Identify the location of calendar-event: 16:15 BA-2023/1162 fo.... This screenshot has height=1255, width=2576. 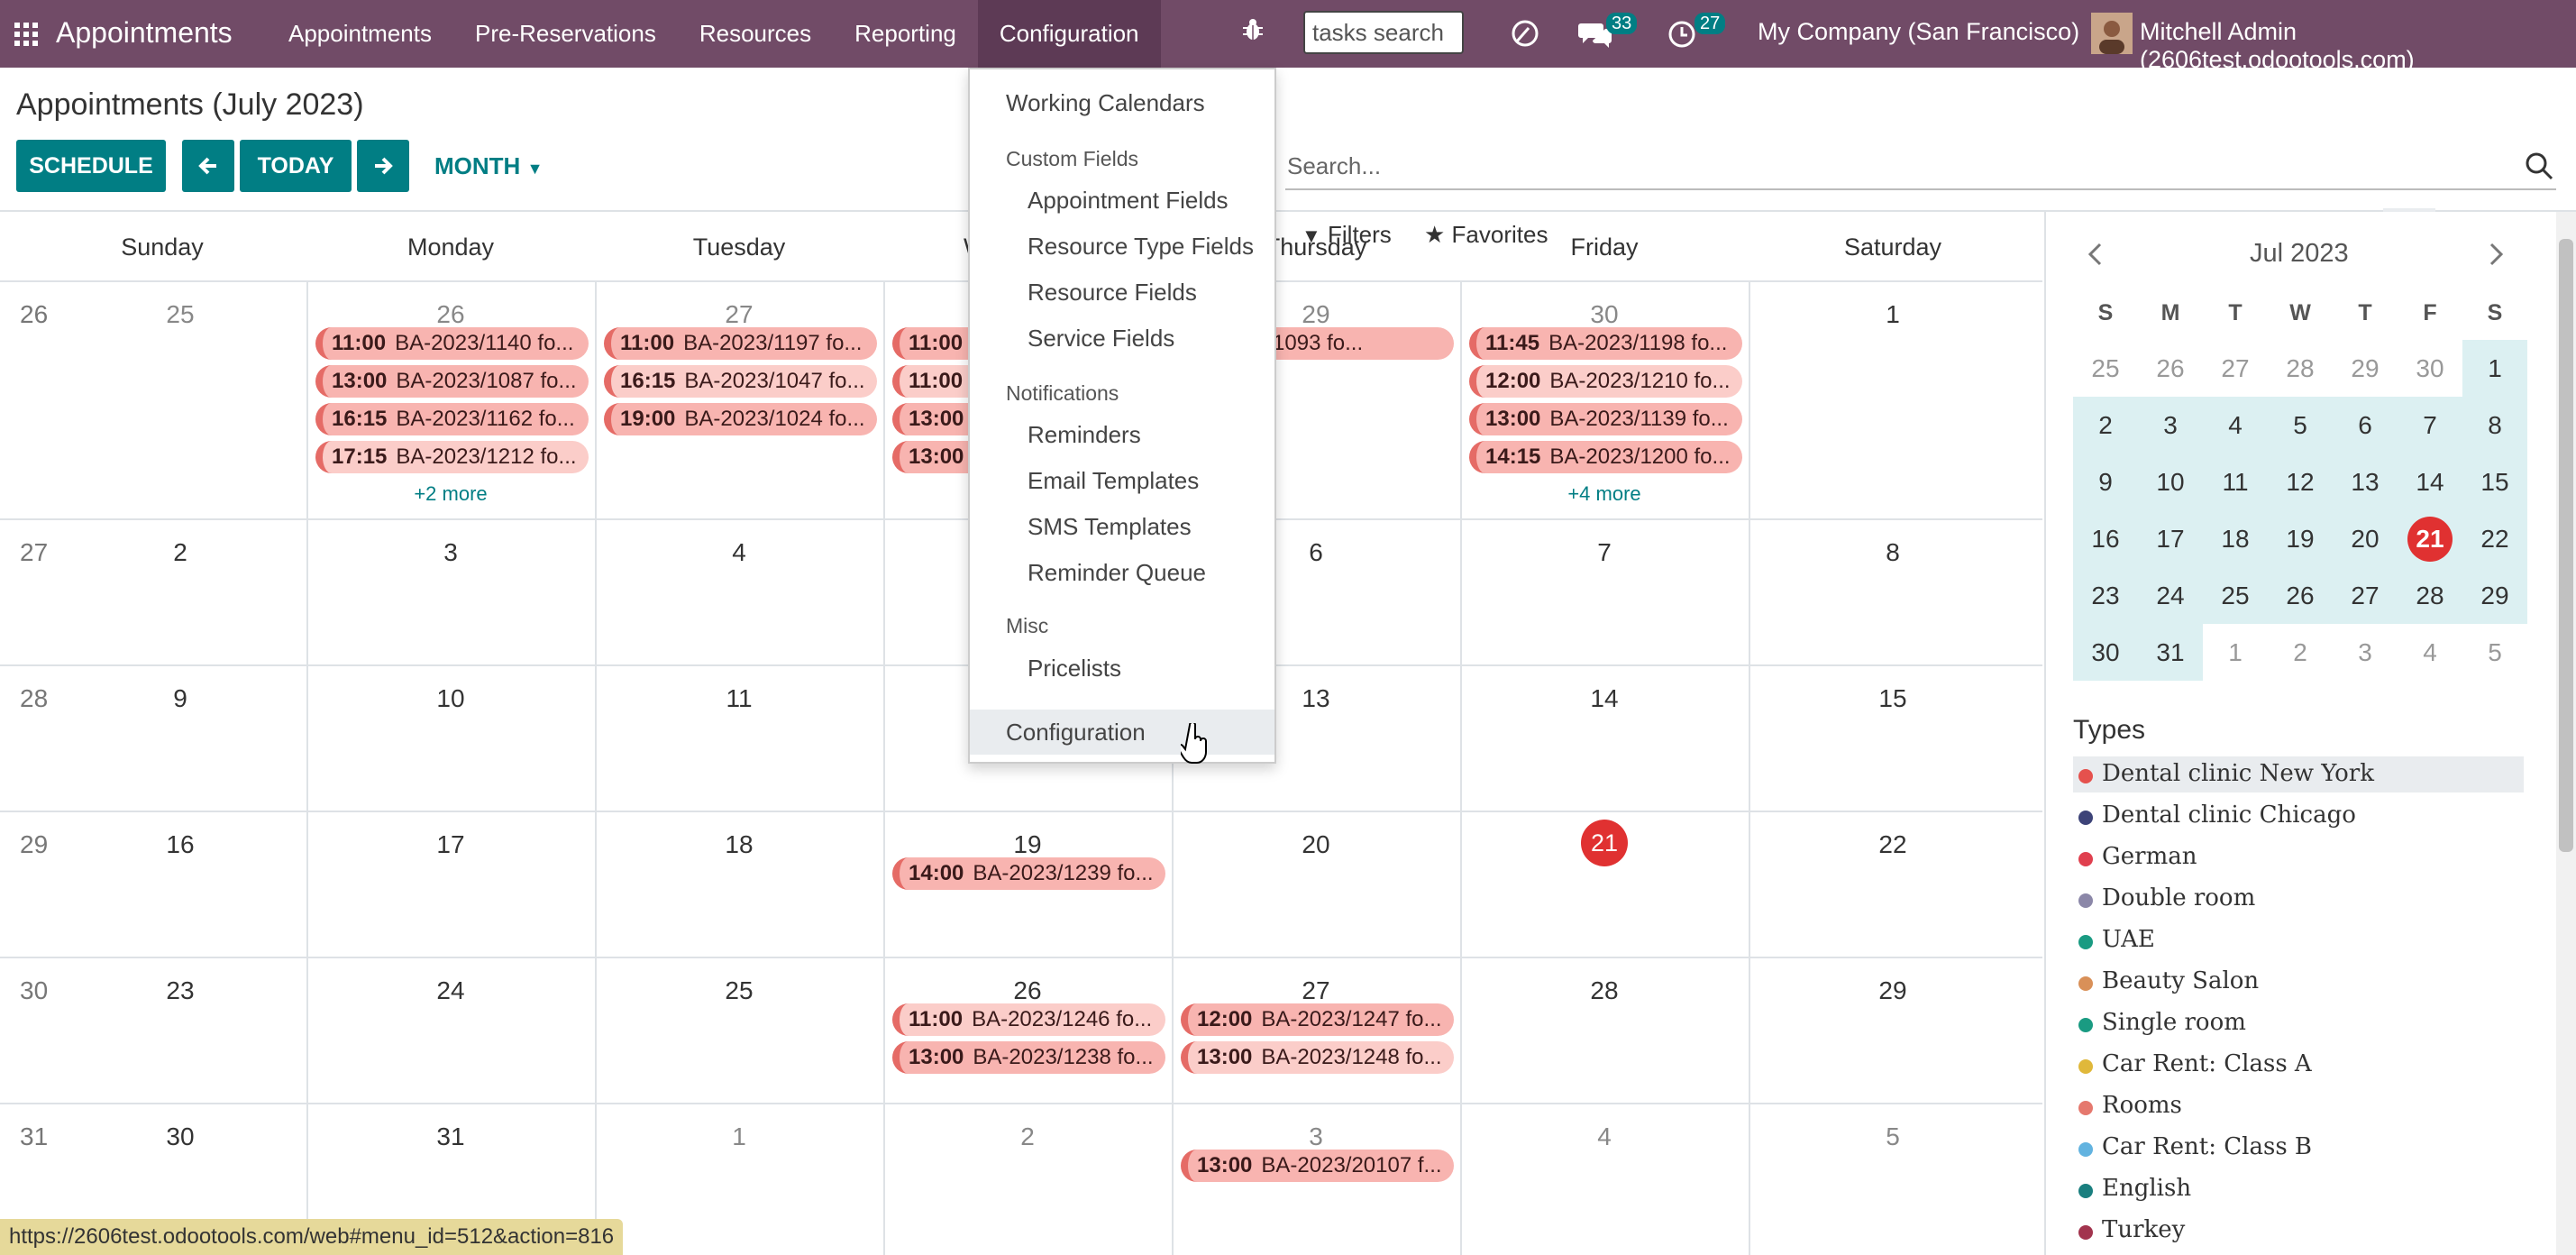
(452, 419).